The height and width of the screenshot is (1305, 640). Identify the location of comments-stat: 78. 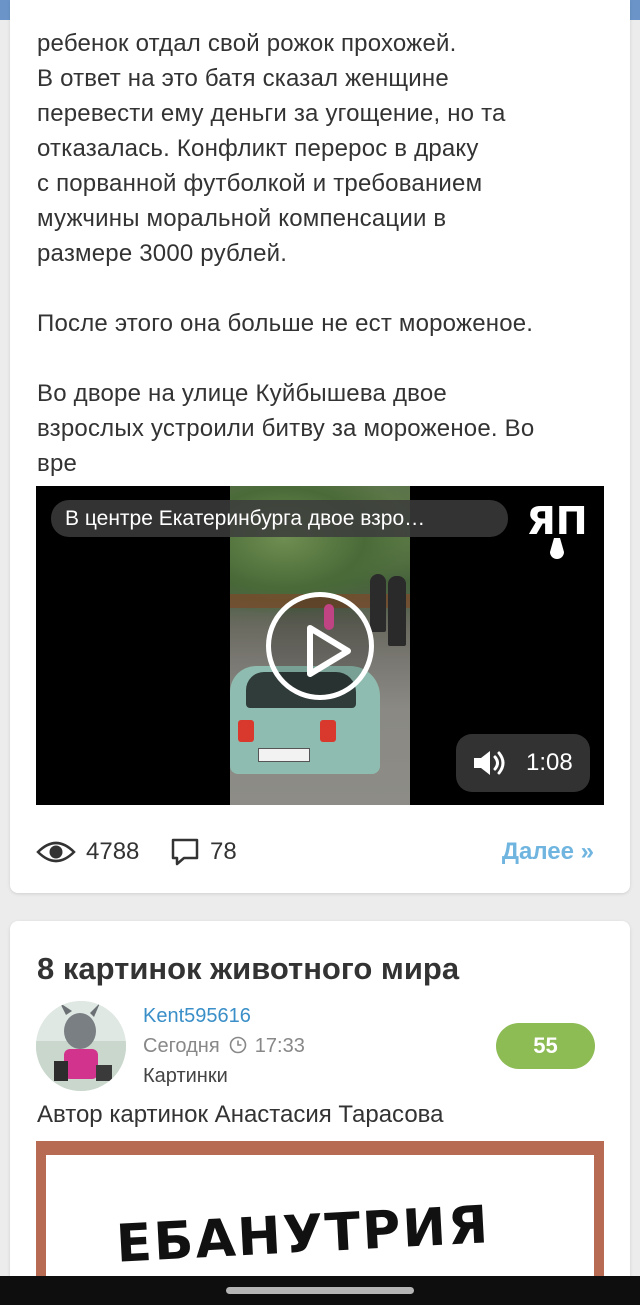
(203, 852).